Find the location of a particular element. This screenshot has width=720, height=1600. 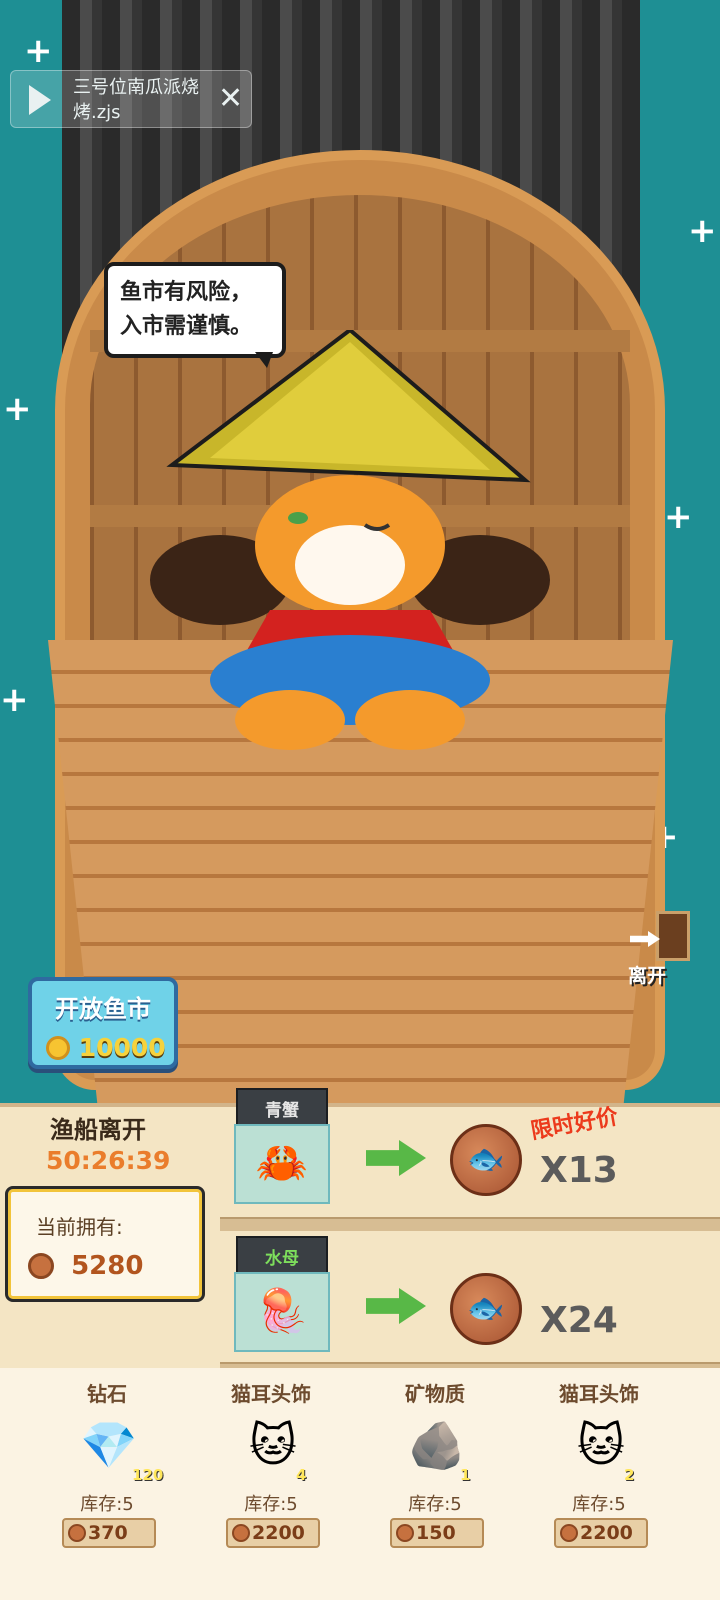

shop-item-count: 2 is located at coordinates (629, 1475).